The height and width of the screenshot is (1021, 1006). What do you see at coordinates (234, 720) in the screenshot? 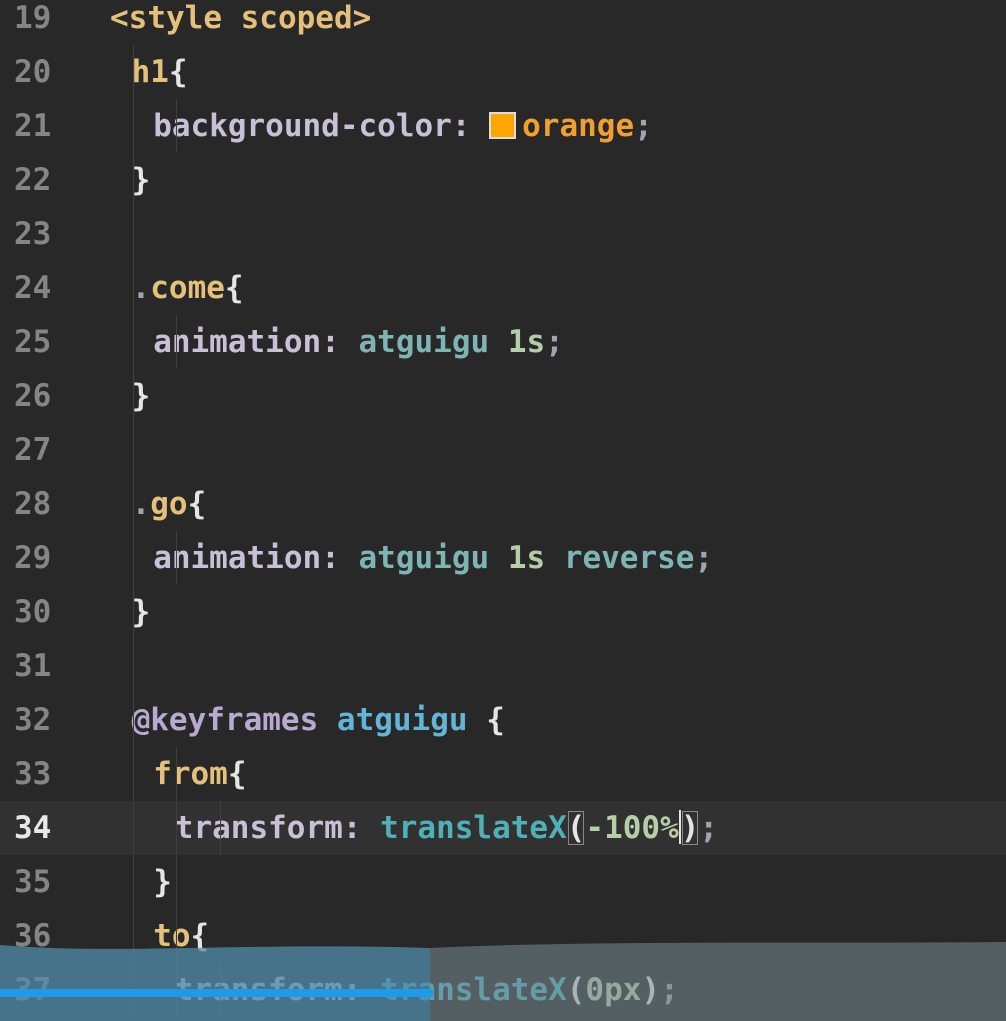
I see `code-token: @keyframes` at bounding box center [234, 720].